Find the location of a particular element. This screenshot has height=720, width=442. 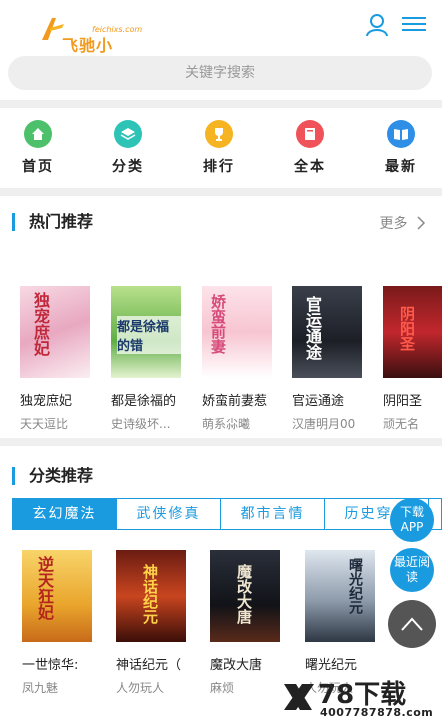

book-card: 魔改大唐 魔改大唐 麻烦 is located at coordinates (251, 623).